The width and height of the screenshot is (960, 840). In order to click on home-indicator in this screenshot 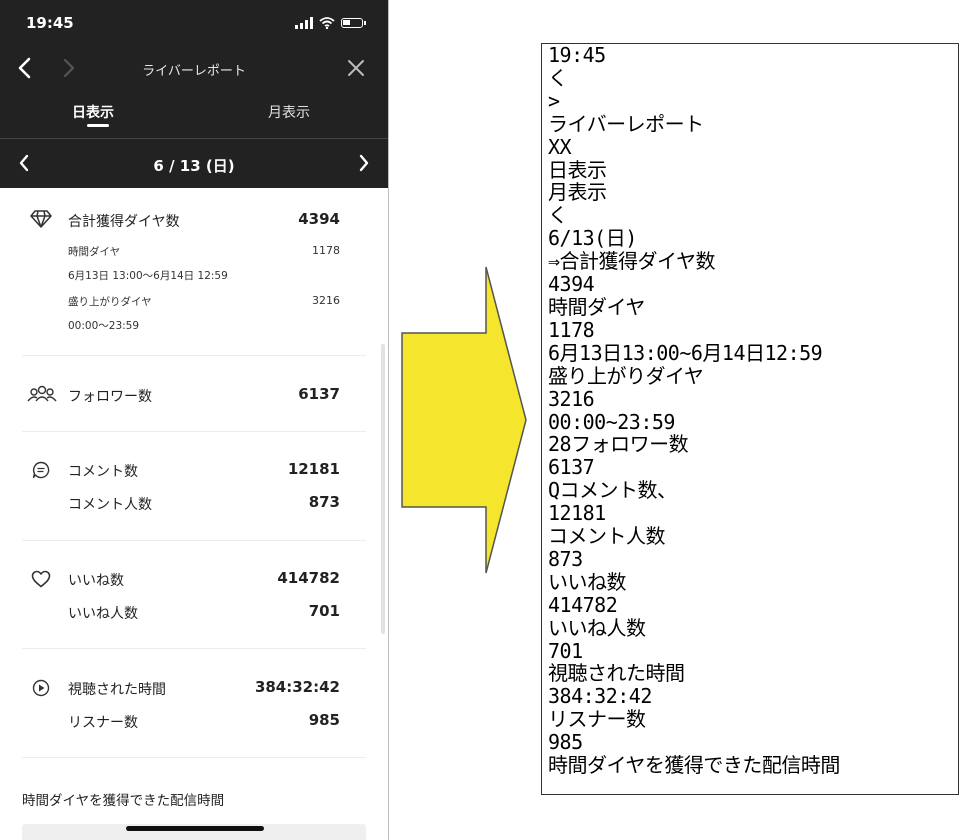, I will do `click(195, 828)`.